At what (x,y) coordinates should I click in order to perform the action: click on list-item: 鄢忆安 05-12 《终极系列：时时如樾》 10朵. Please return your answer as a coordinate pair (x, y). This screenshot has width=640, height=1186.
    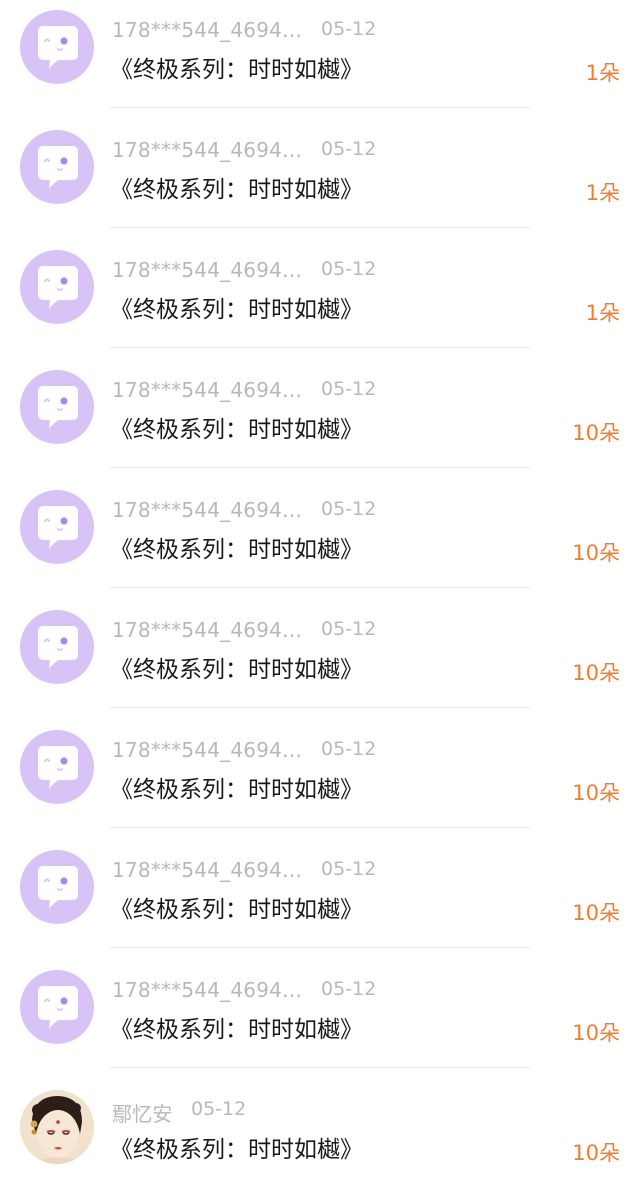
    Looking at the image, I should click on (320, 1133).